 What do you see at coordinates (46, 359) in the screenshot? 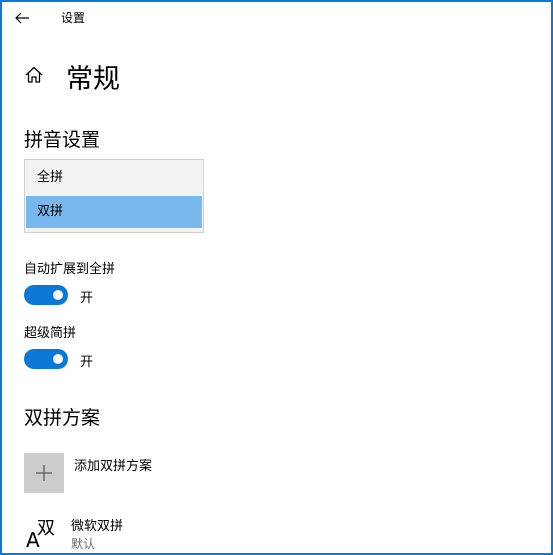
I see `super-jianpin-toggle` at bounding box center [46, 359].